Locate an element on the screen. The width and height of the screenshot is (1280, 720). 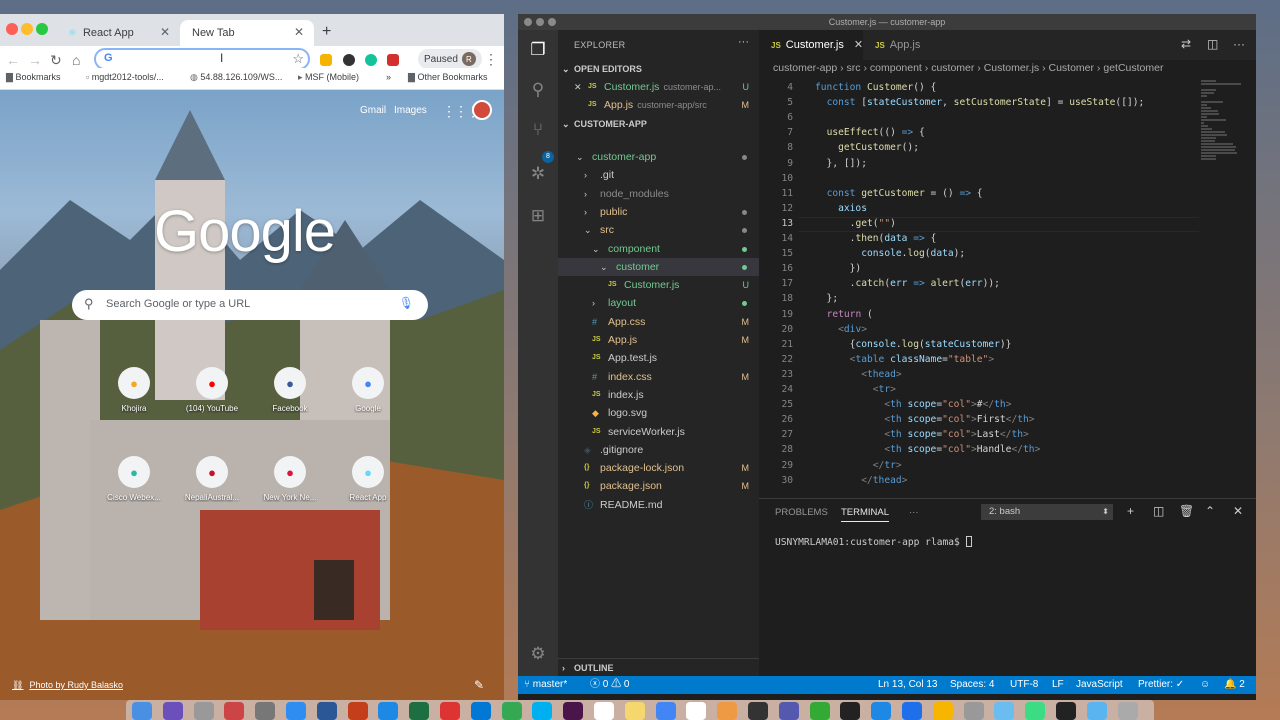
address-bar: G I ☆ is located at coordinates (202, 59).